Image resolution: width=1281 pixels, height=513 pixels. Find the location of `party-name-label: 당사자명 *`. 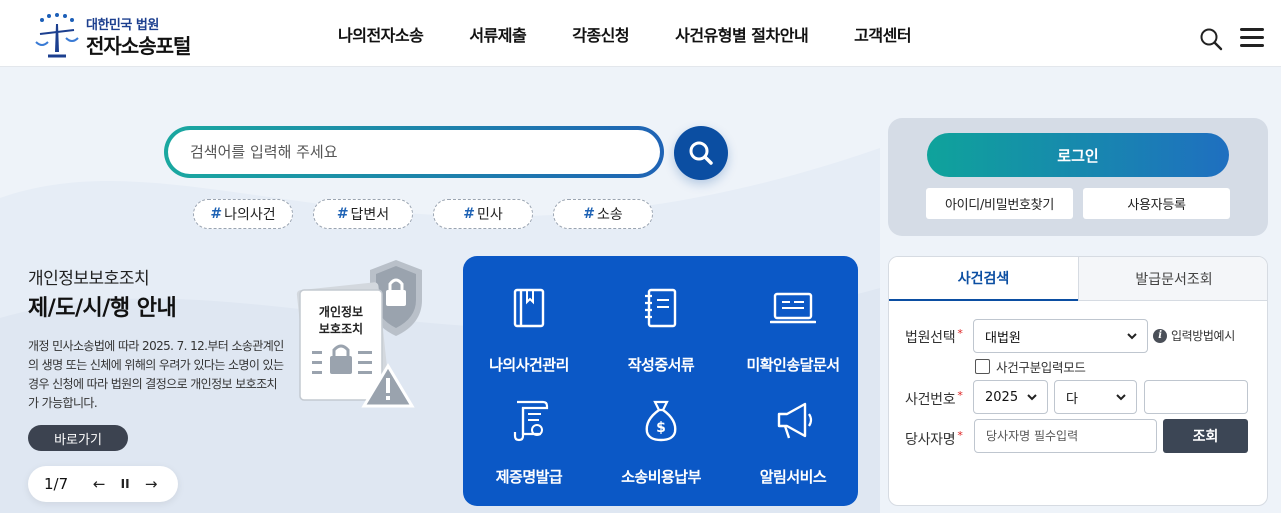

party-name-label: 당사자명 * is located at coordinates (934, 438).